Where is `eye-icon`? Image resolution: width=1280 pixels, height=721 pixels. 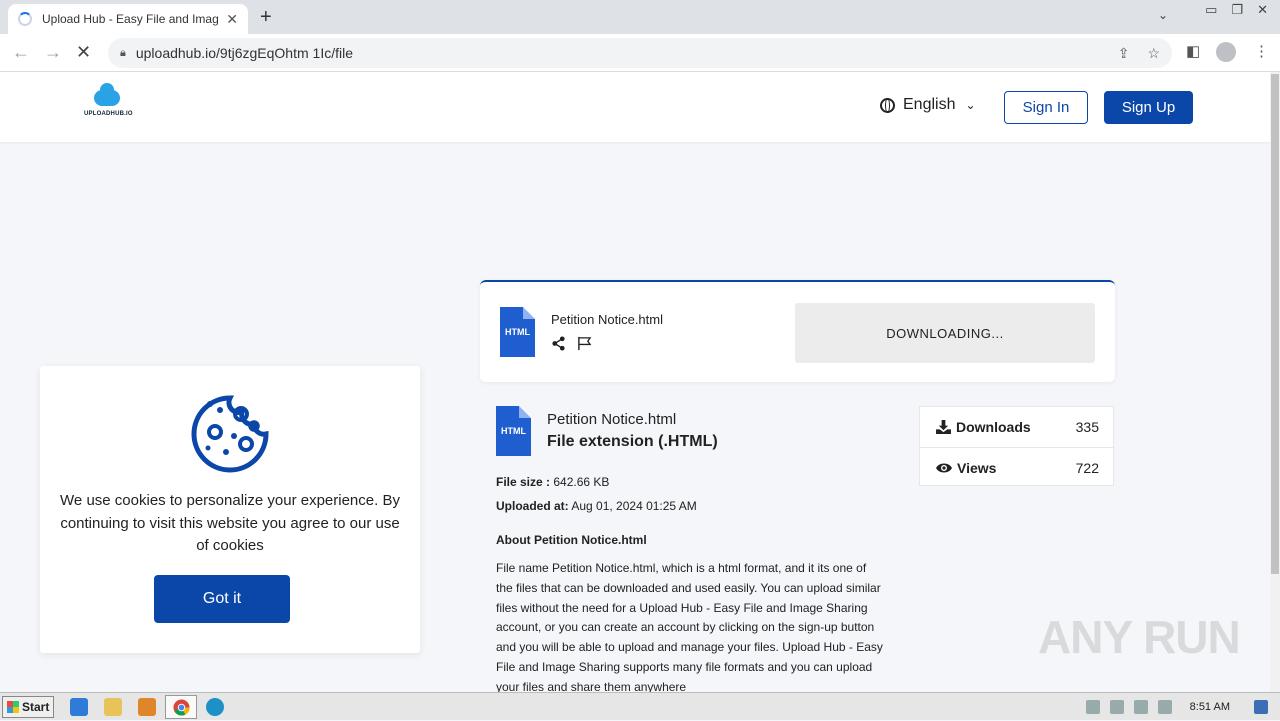 eye-icon is located at coordinates (944, 467).